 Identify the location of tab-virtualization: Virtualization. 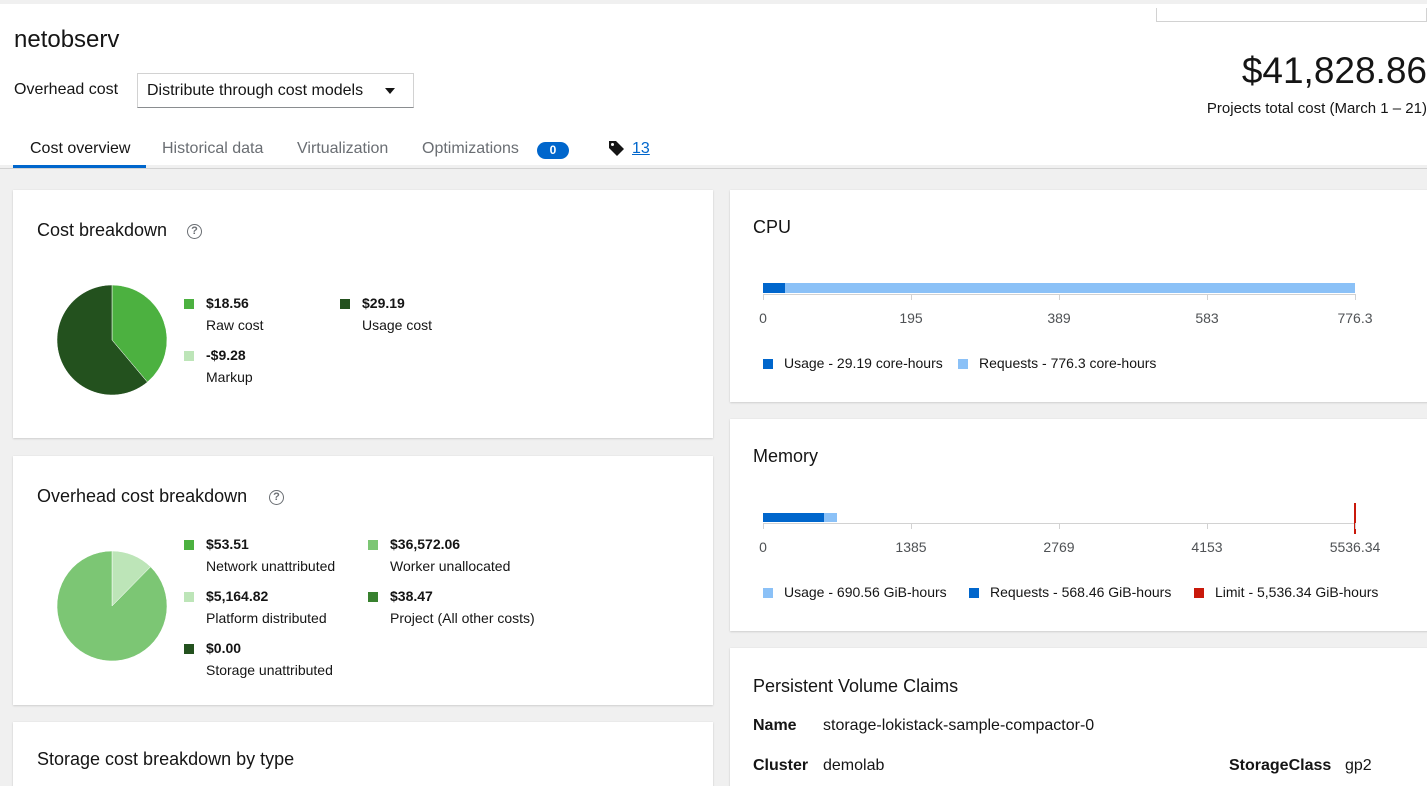
(342, 149).